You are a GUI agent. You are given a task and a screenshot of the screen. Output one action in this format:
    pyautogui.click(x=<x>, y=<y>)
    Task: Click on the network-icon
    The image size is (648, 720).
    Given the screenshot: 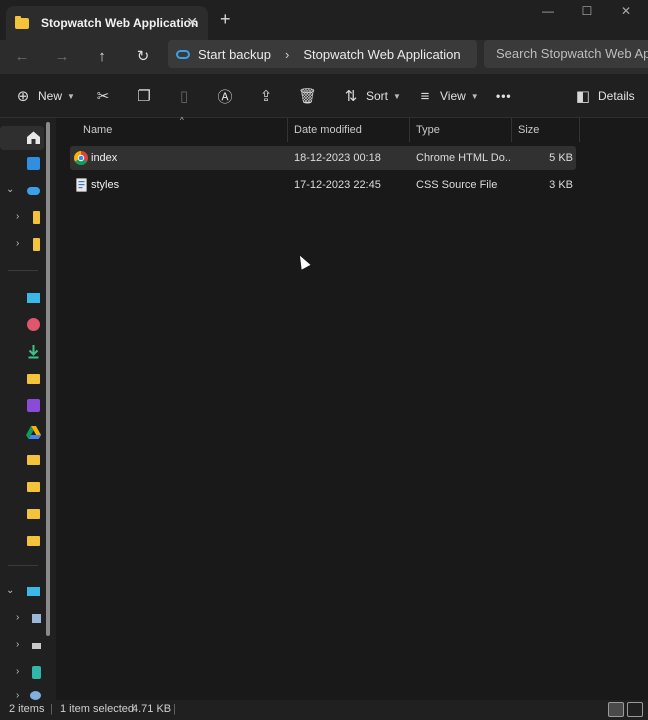 What is the action you would take?
    pyautogui.click(x=35, y=695)
    